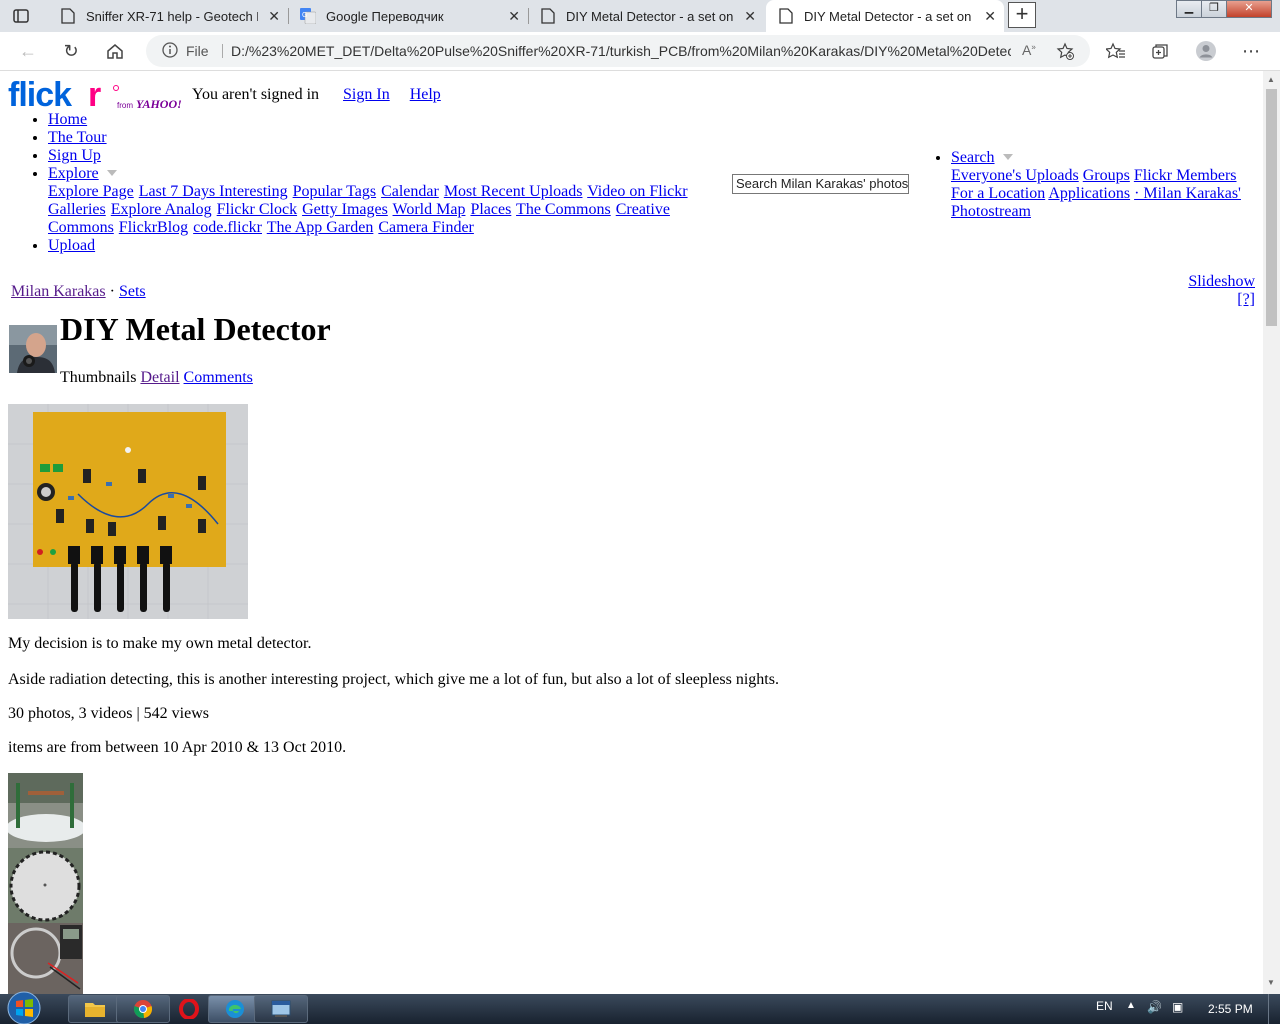 The height and width of the screenshot is (1024, 1280). What do you see at coordinates (33, 349) in the screenshot?
I see `avatar` at bounding box center [33, 349].